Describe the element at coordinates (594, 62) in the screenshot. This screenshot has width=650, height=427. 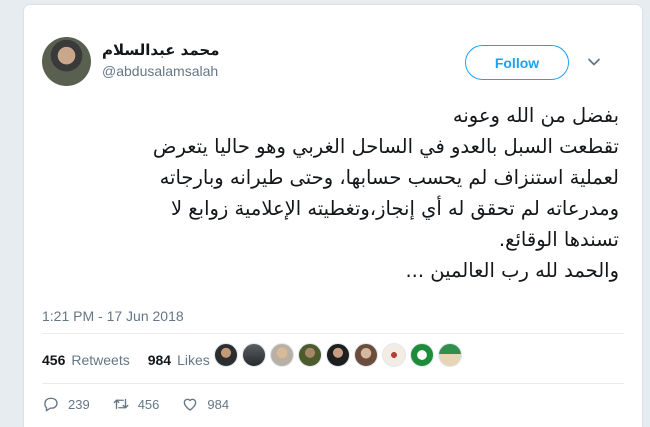
I see `chevron-down-icon` at that location.